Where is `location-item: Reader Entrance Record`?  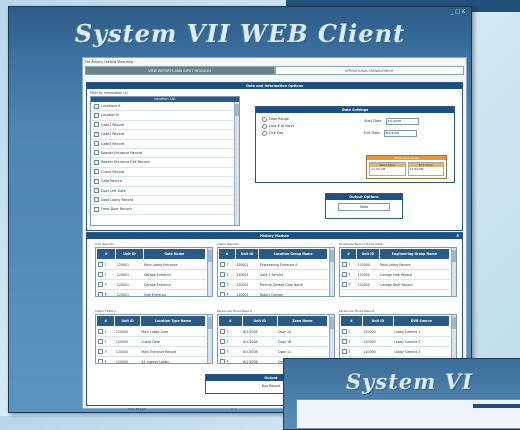 location-item: Reader Entrance Record is located at coordinates (165, 154).